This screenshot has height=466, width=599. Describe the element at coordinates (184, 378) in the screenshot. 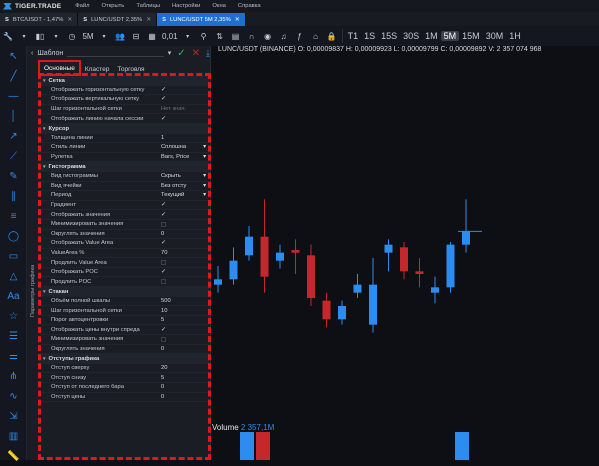

I see `property-input: 5` at that location.